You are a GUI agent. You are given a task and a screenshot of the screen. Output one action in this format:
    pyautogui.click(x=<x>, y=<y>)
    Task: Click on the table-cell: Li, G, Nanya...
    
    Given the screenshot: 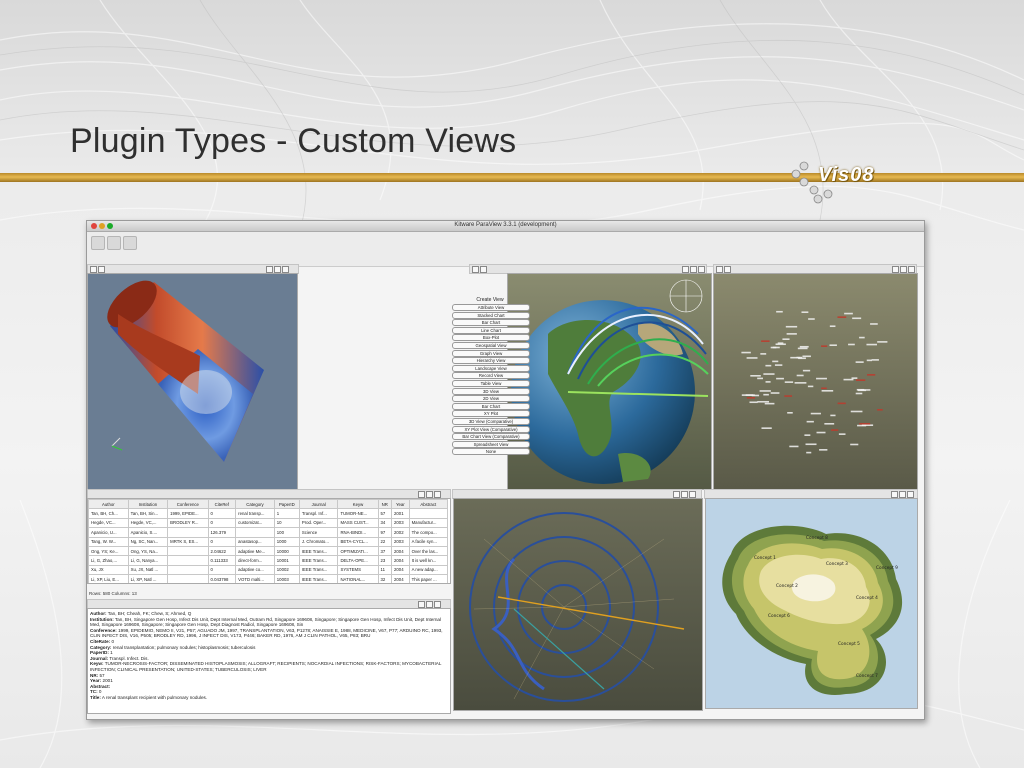 What is the action you would take?
    pyautogui.click(x=148, y=560)
    